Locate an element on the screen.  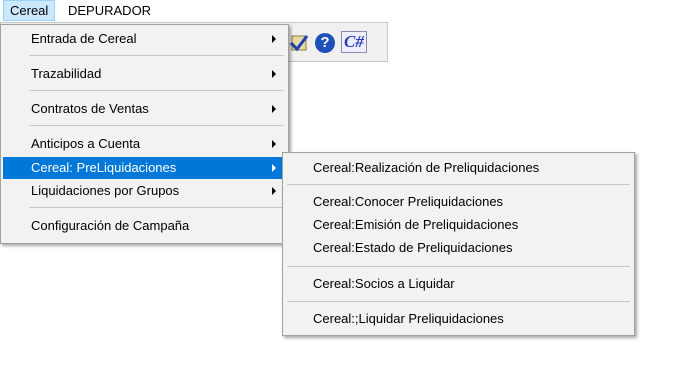
menu-item-label: Cereal:Realización de Preliquidaciones is located at coordinates (426, 167).